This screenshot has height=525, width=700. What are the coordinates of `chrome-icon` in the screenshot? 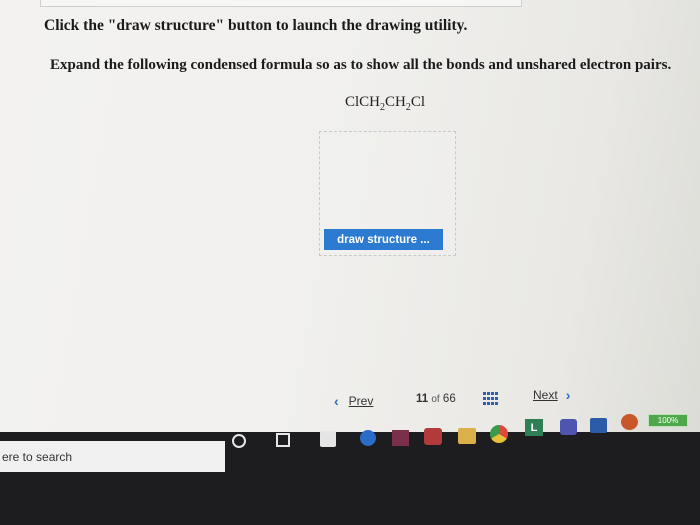 It's located at (499, 434).